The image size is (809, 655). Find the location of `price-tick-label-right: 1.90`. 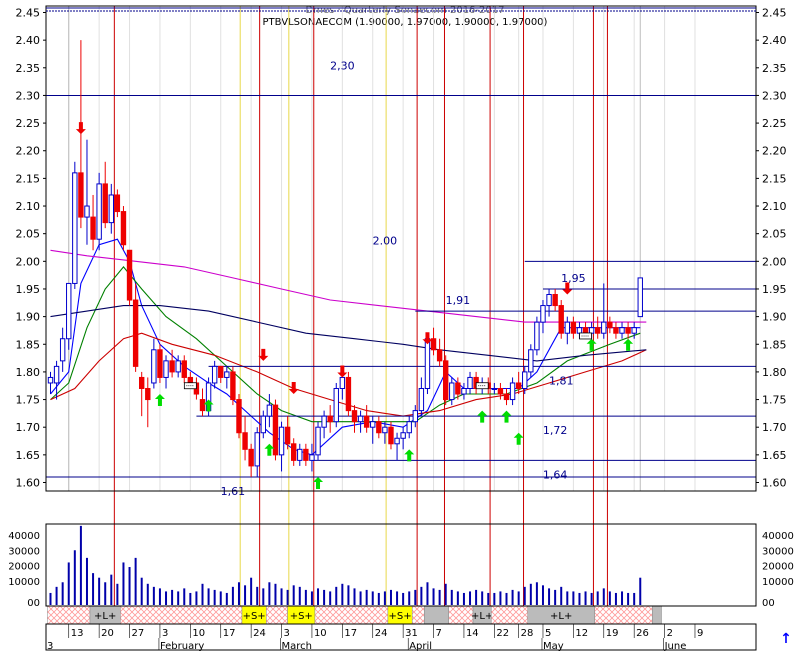

price-tick-label-right: 1.90 is located at coordinates (774, 317).